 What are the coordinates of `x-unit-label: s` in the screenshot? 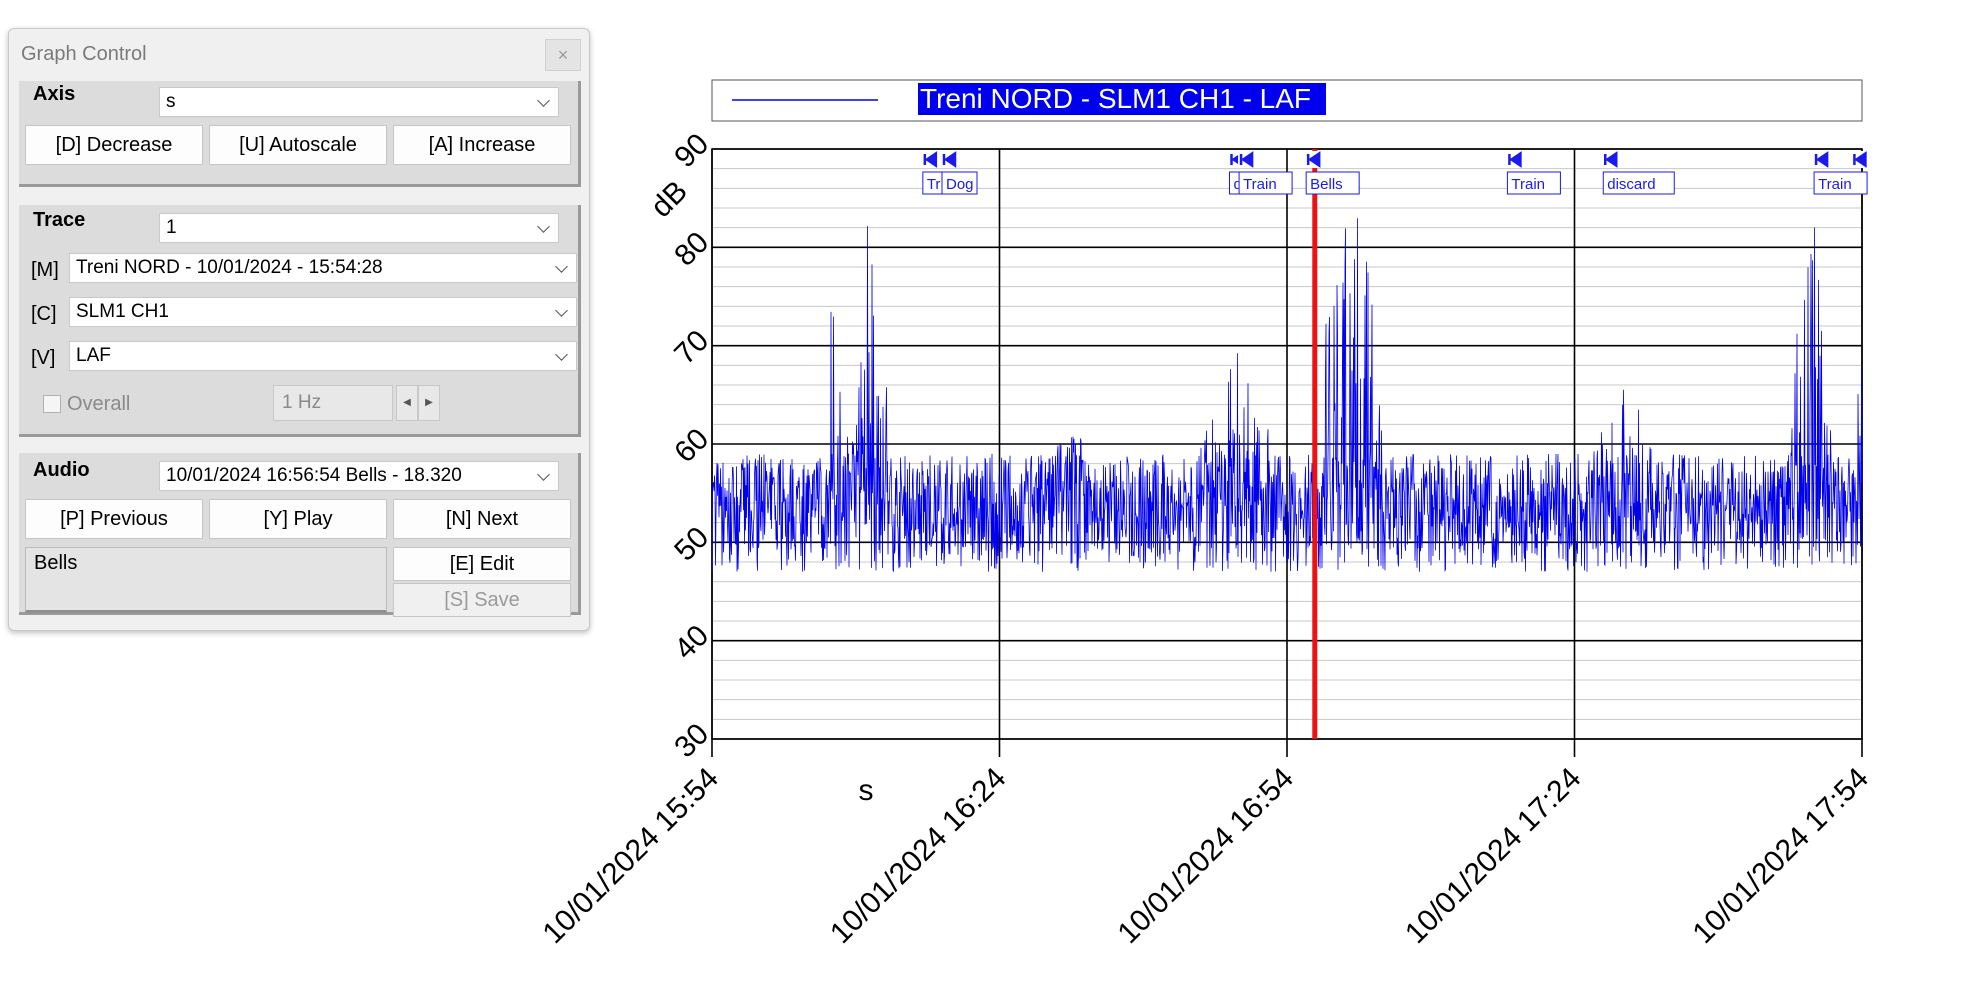 It's located at (866, 790).